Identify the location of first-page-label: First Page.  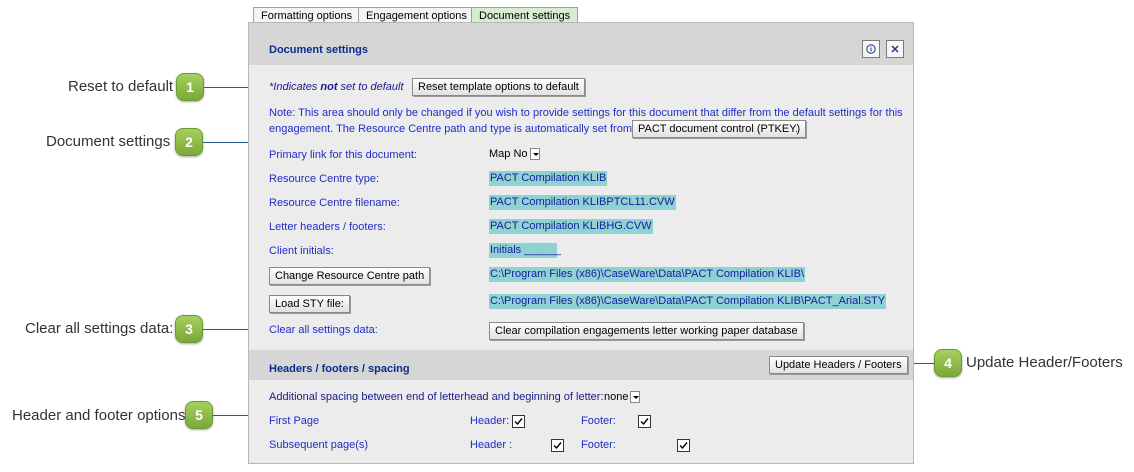
(294, 421).